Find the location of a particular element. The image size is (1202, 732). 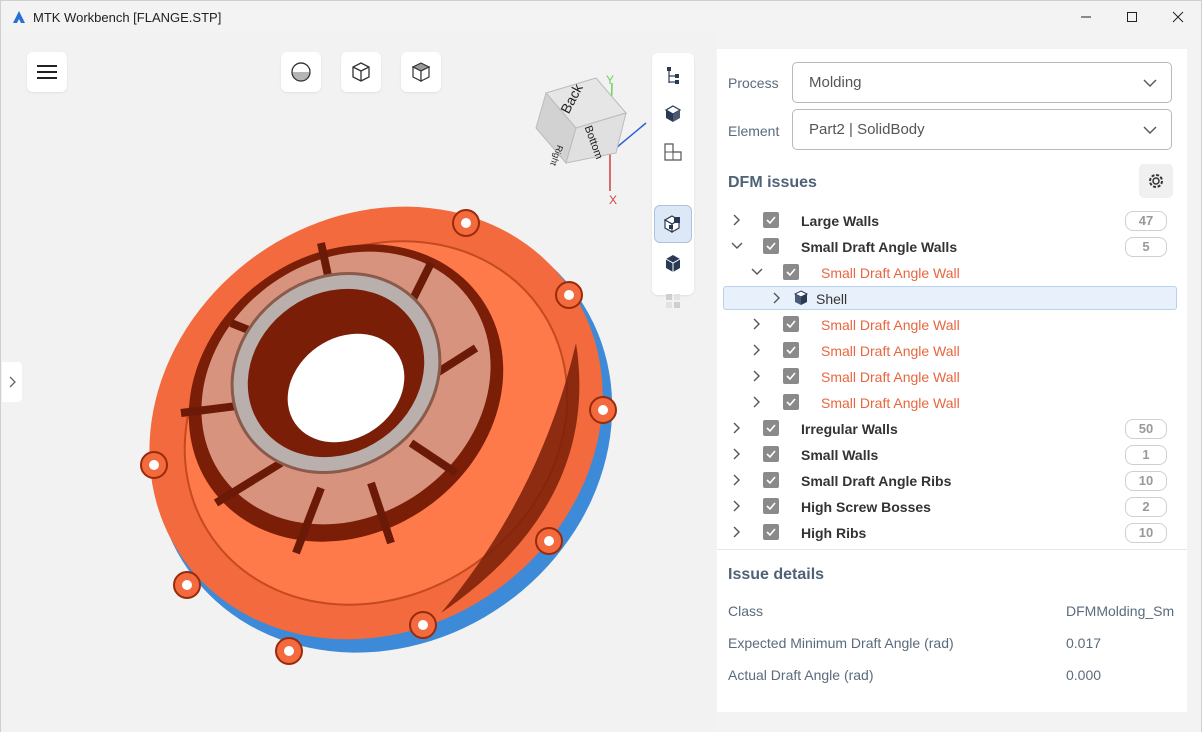

hamburger-icon is located at coordinates (47, 72).